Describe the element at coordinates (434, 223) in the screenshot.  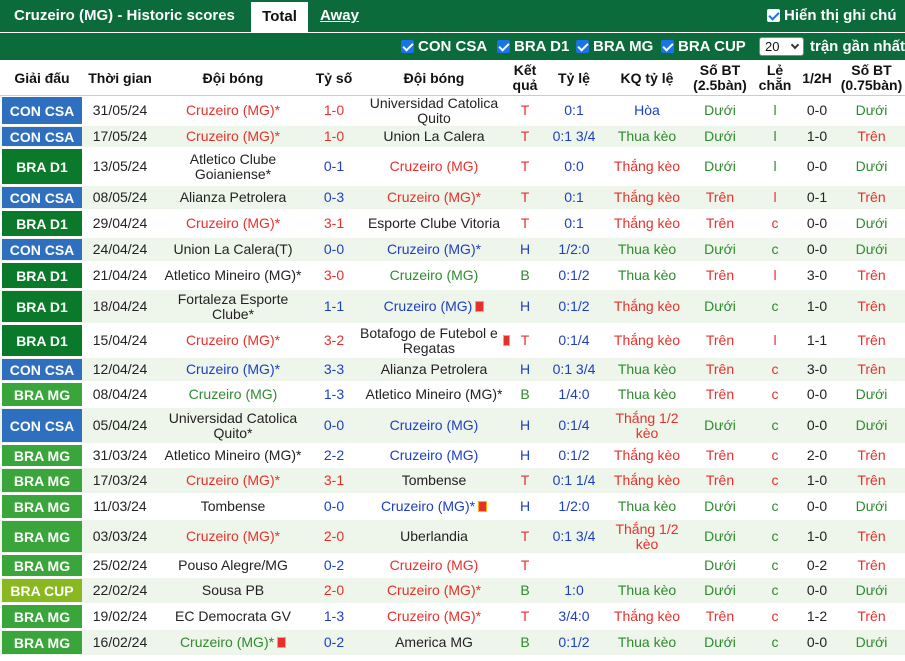
I see `cell-away-team: Esporte Clube Vitoria` at that location.